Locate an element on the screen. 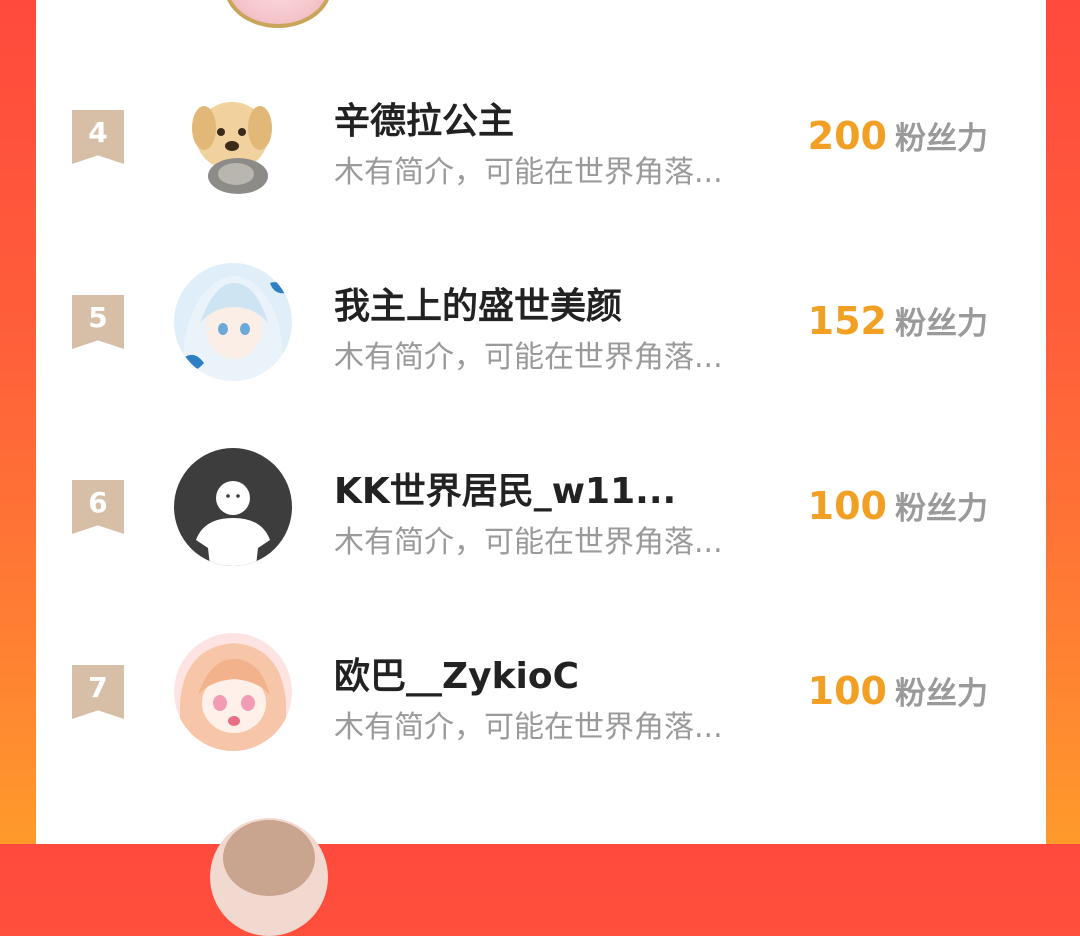 This screenshot has width=1080, height=936. rank-badge: 7 is located at coordinates (98, 692).